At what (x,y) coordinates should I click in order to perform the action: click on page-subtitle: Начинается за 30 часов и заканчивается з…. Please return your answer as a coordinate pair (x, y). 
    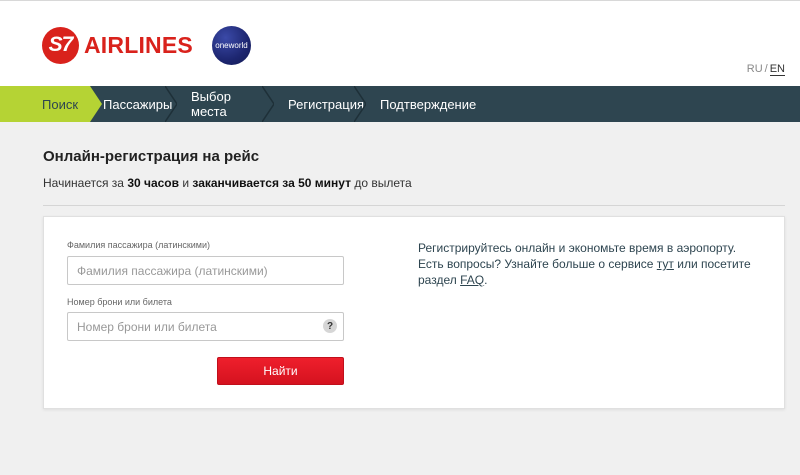
    Looking at the image, I should click on (227, 183).